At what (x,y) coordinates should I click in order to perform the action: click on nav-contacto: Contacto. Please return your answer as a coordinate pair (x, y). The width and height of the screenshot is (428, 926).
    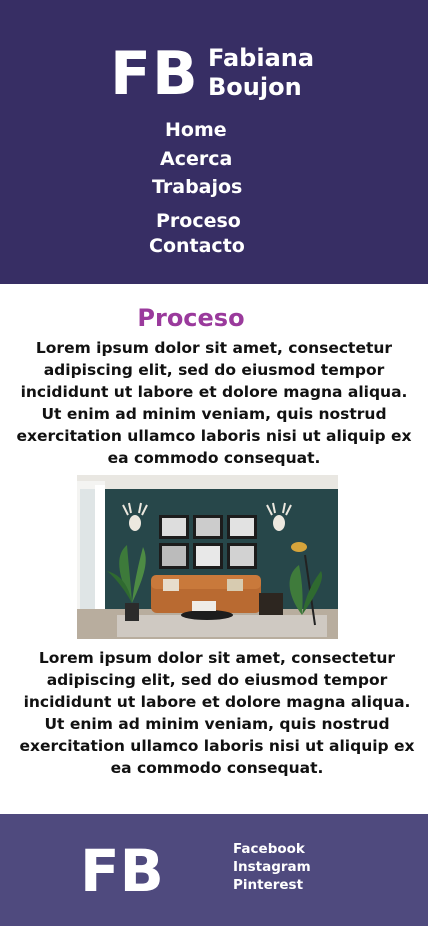
    Looking at the image, I should click on (197, 246).